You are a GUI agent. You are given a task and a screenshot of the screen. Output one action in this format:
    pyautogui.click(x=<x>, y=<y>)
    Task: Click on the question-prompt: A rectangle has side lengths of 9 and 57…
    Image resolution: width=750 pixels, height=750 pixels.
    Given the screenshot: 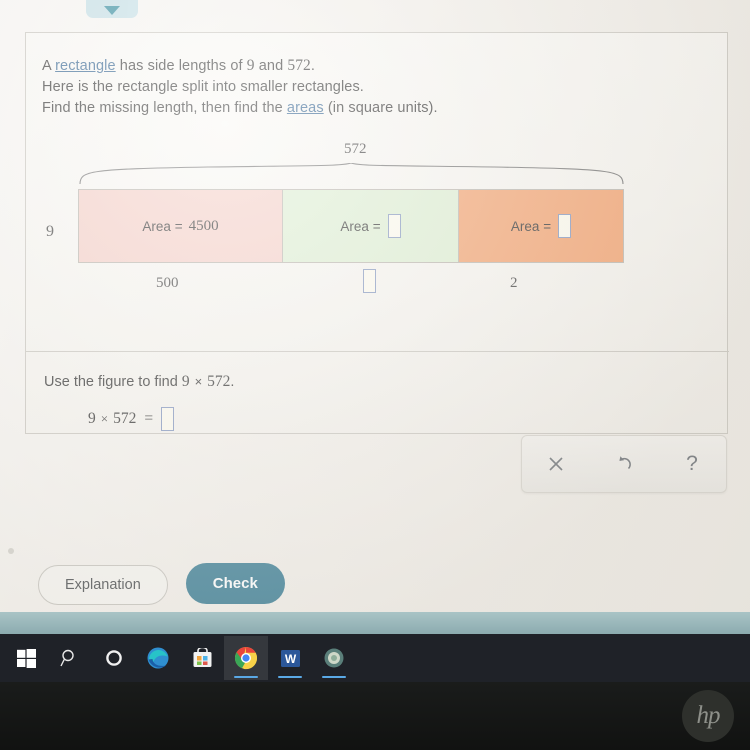 What is the action you would take?
    pyautogui.click(x=376, y=76)
    